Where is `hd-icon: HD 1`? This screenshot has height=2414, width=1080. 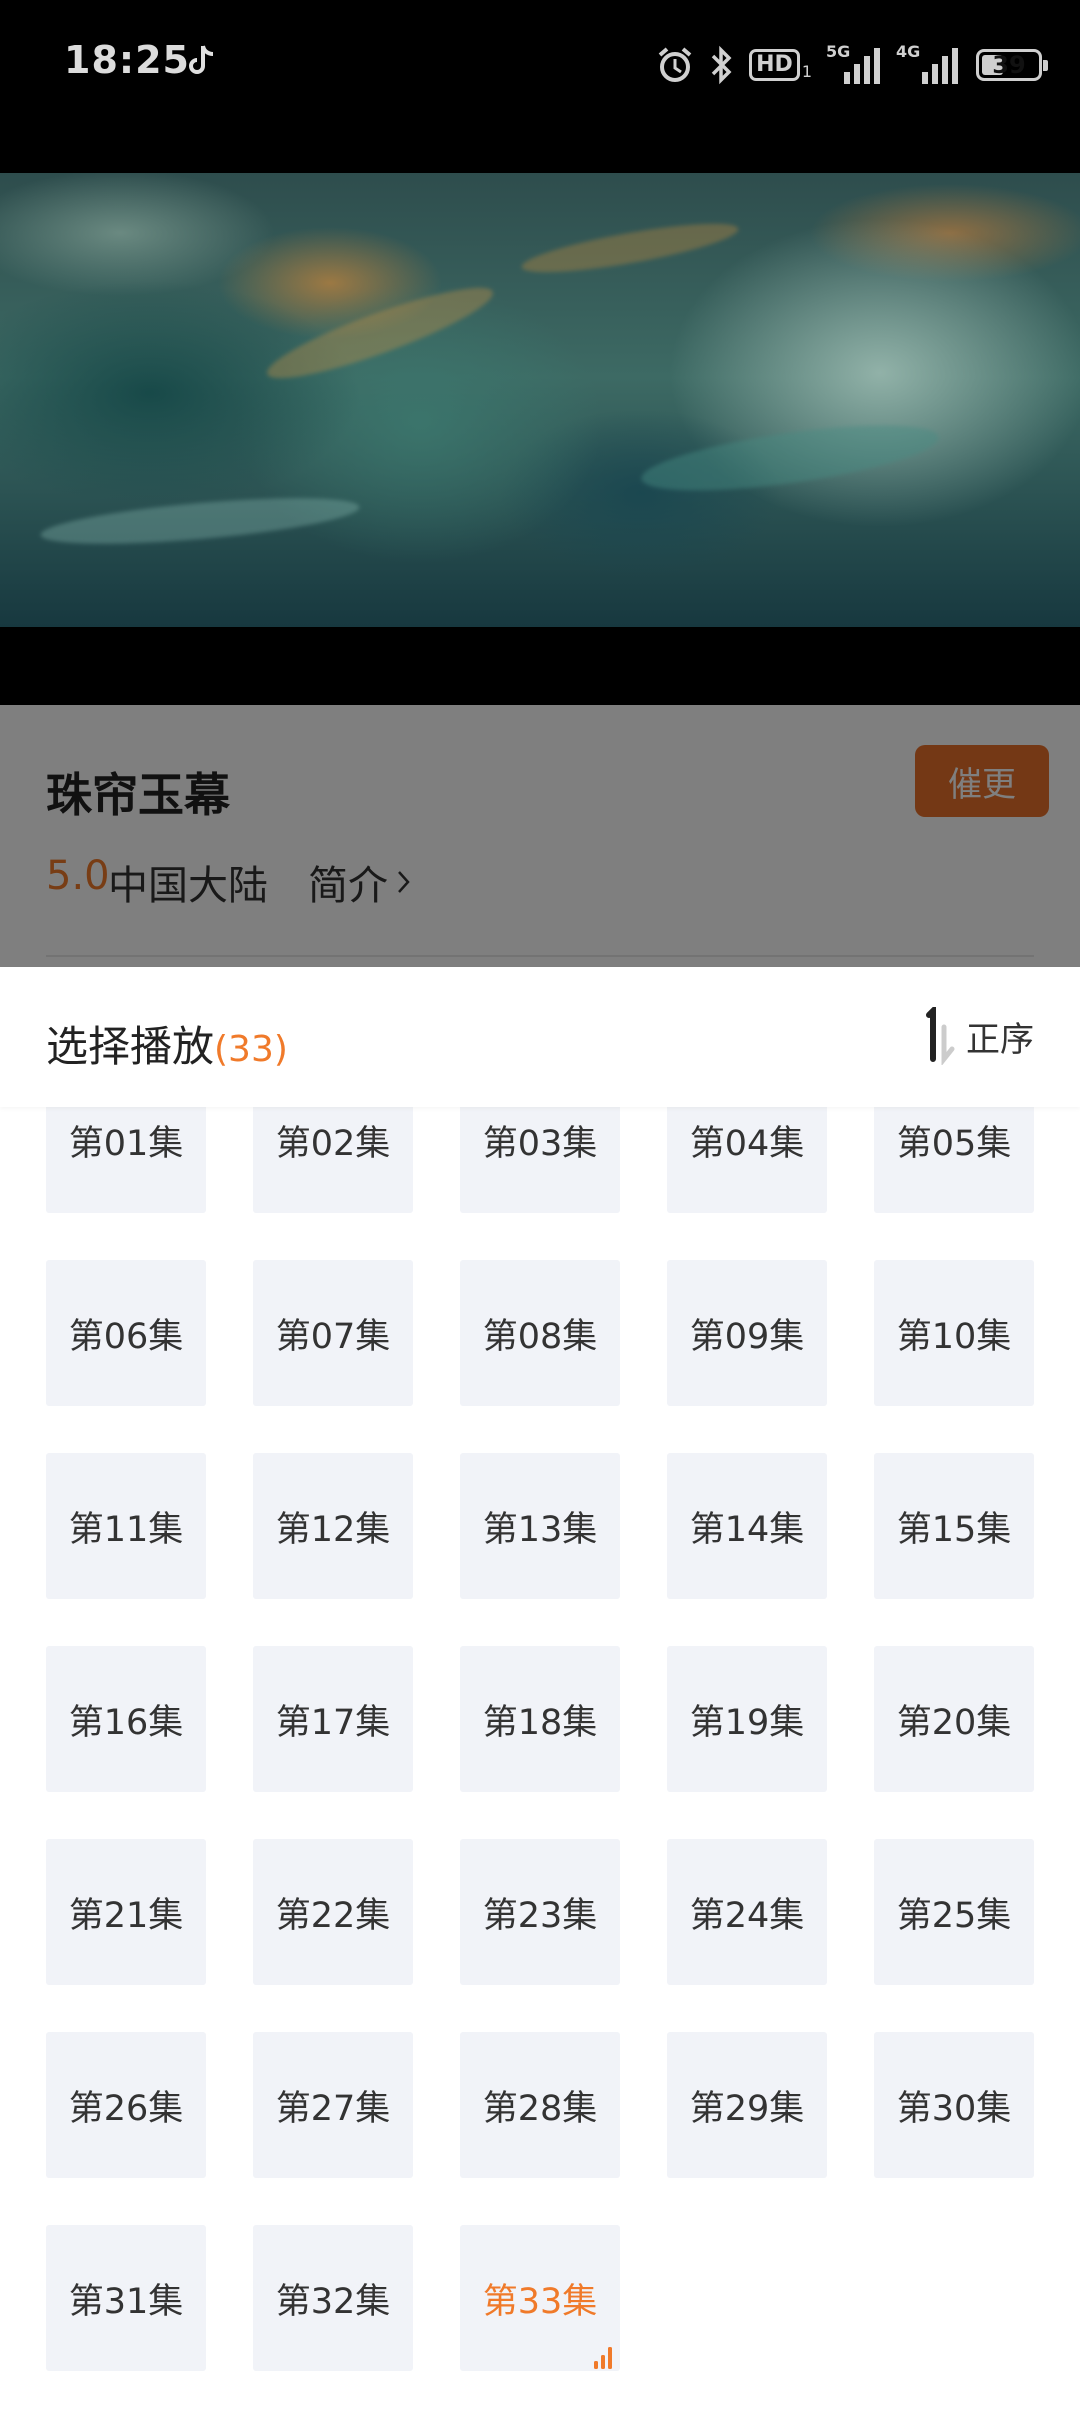
hd-icon: HD 1 is located at coordinates (780, 65).